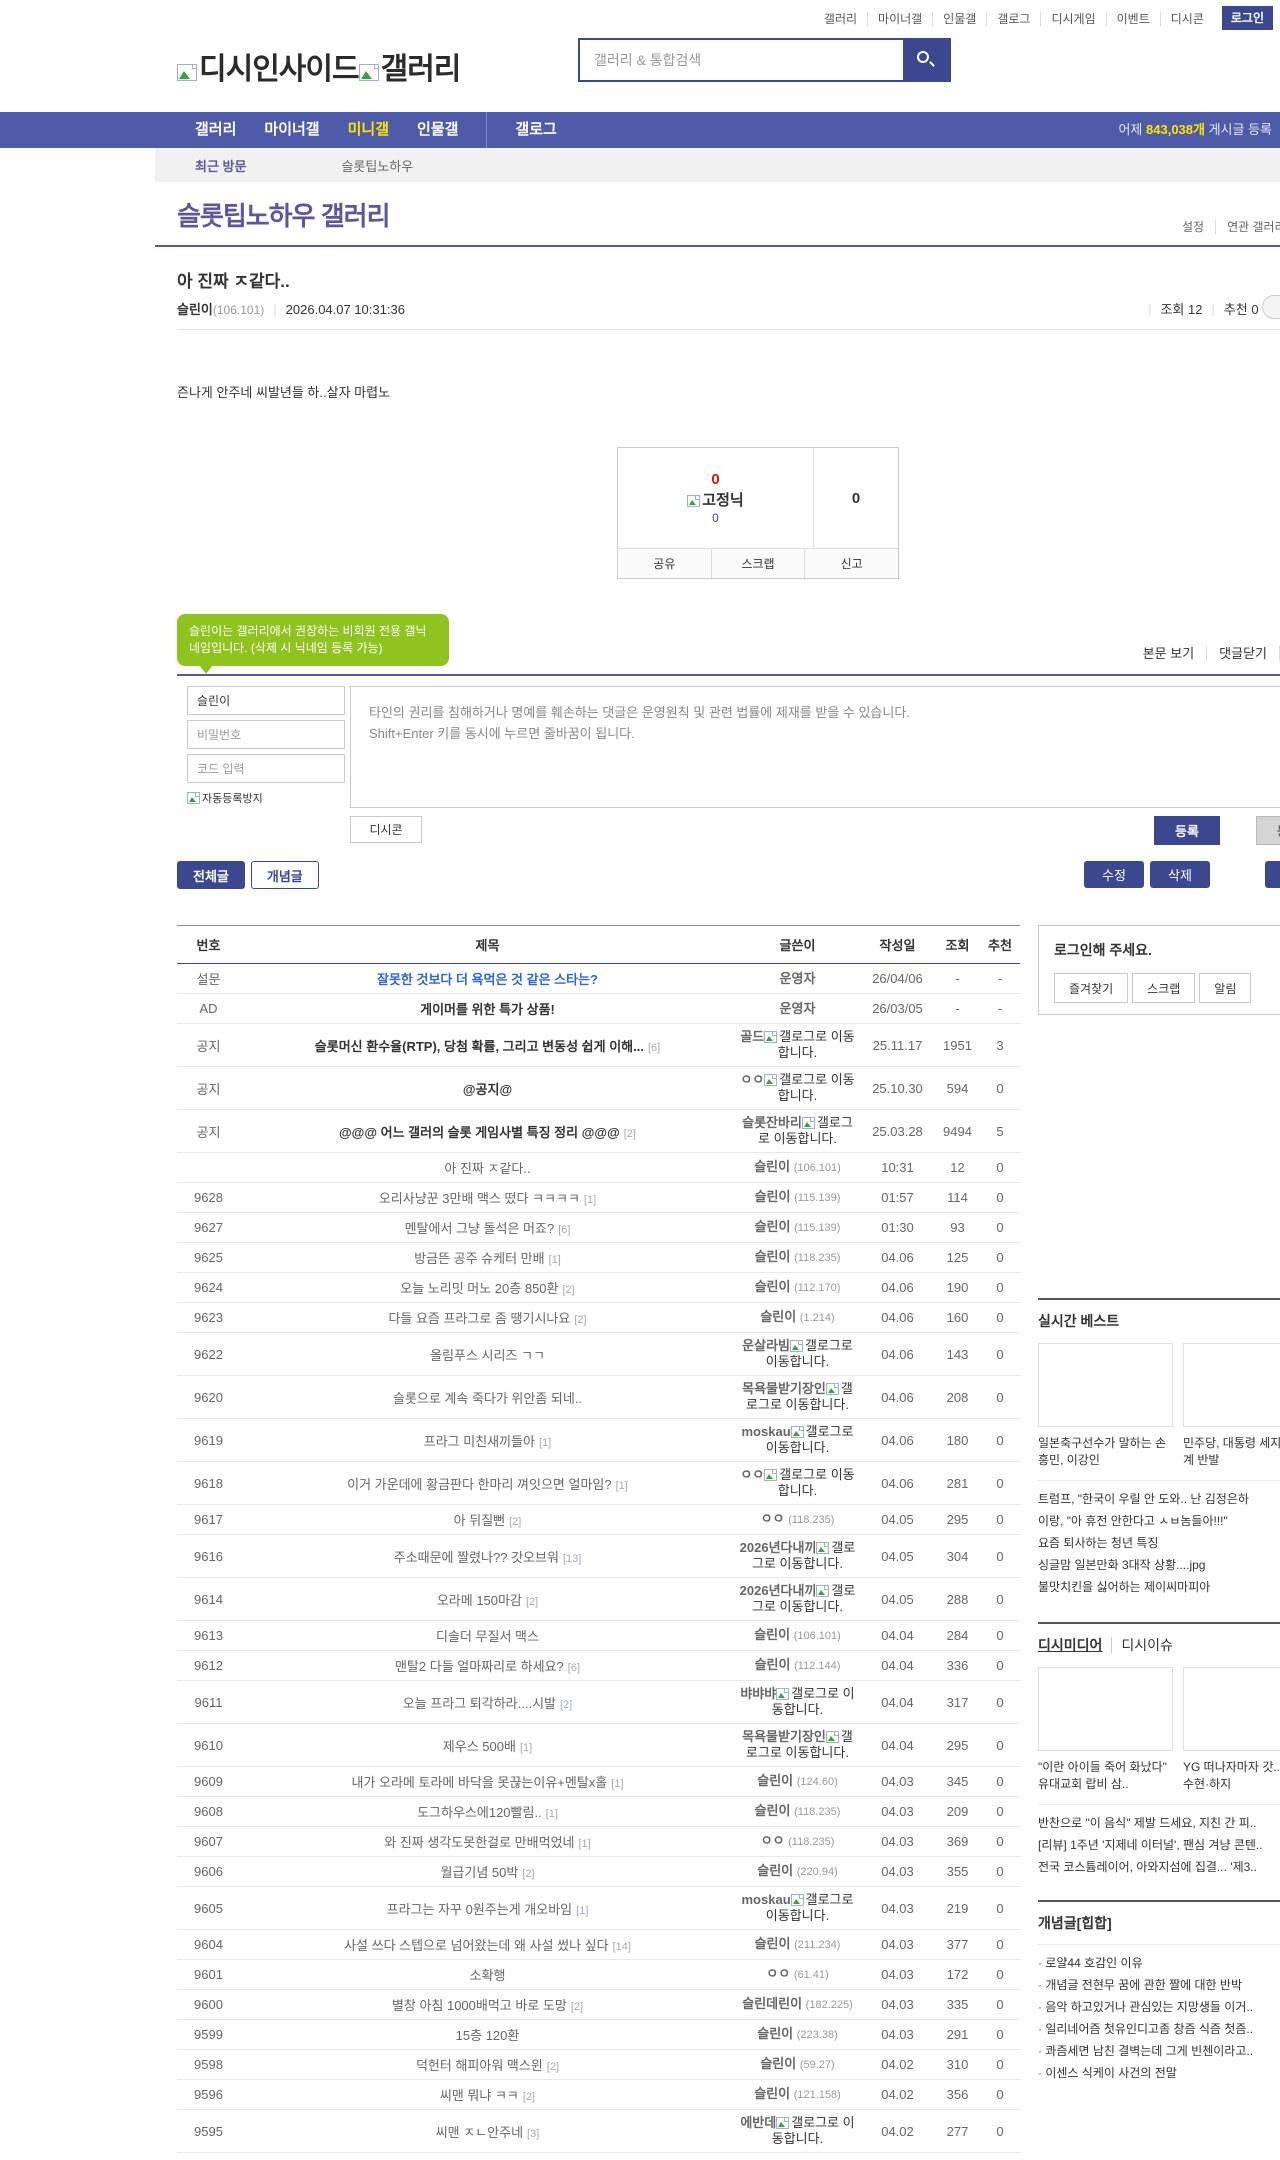 The width and height of the screenshot is (1280, 2160). What do you see at coordinates (1114, 874) in the screenshot?
I see `edit-button: 수정` at bounding box center [1114, 874].